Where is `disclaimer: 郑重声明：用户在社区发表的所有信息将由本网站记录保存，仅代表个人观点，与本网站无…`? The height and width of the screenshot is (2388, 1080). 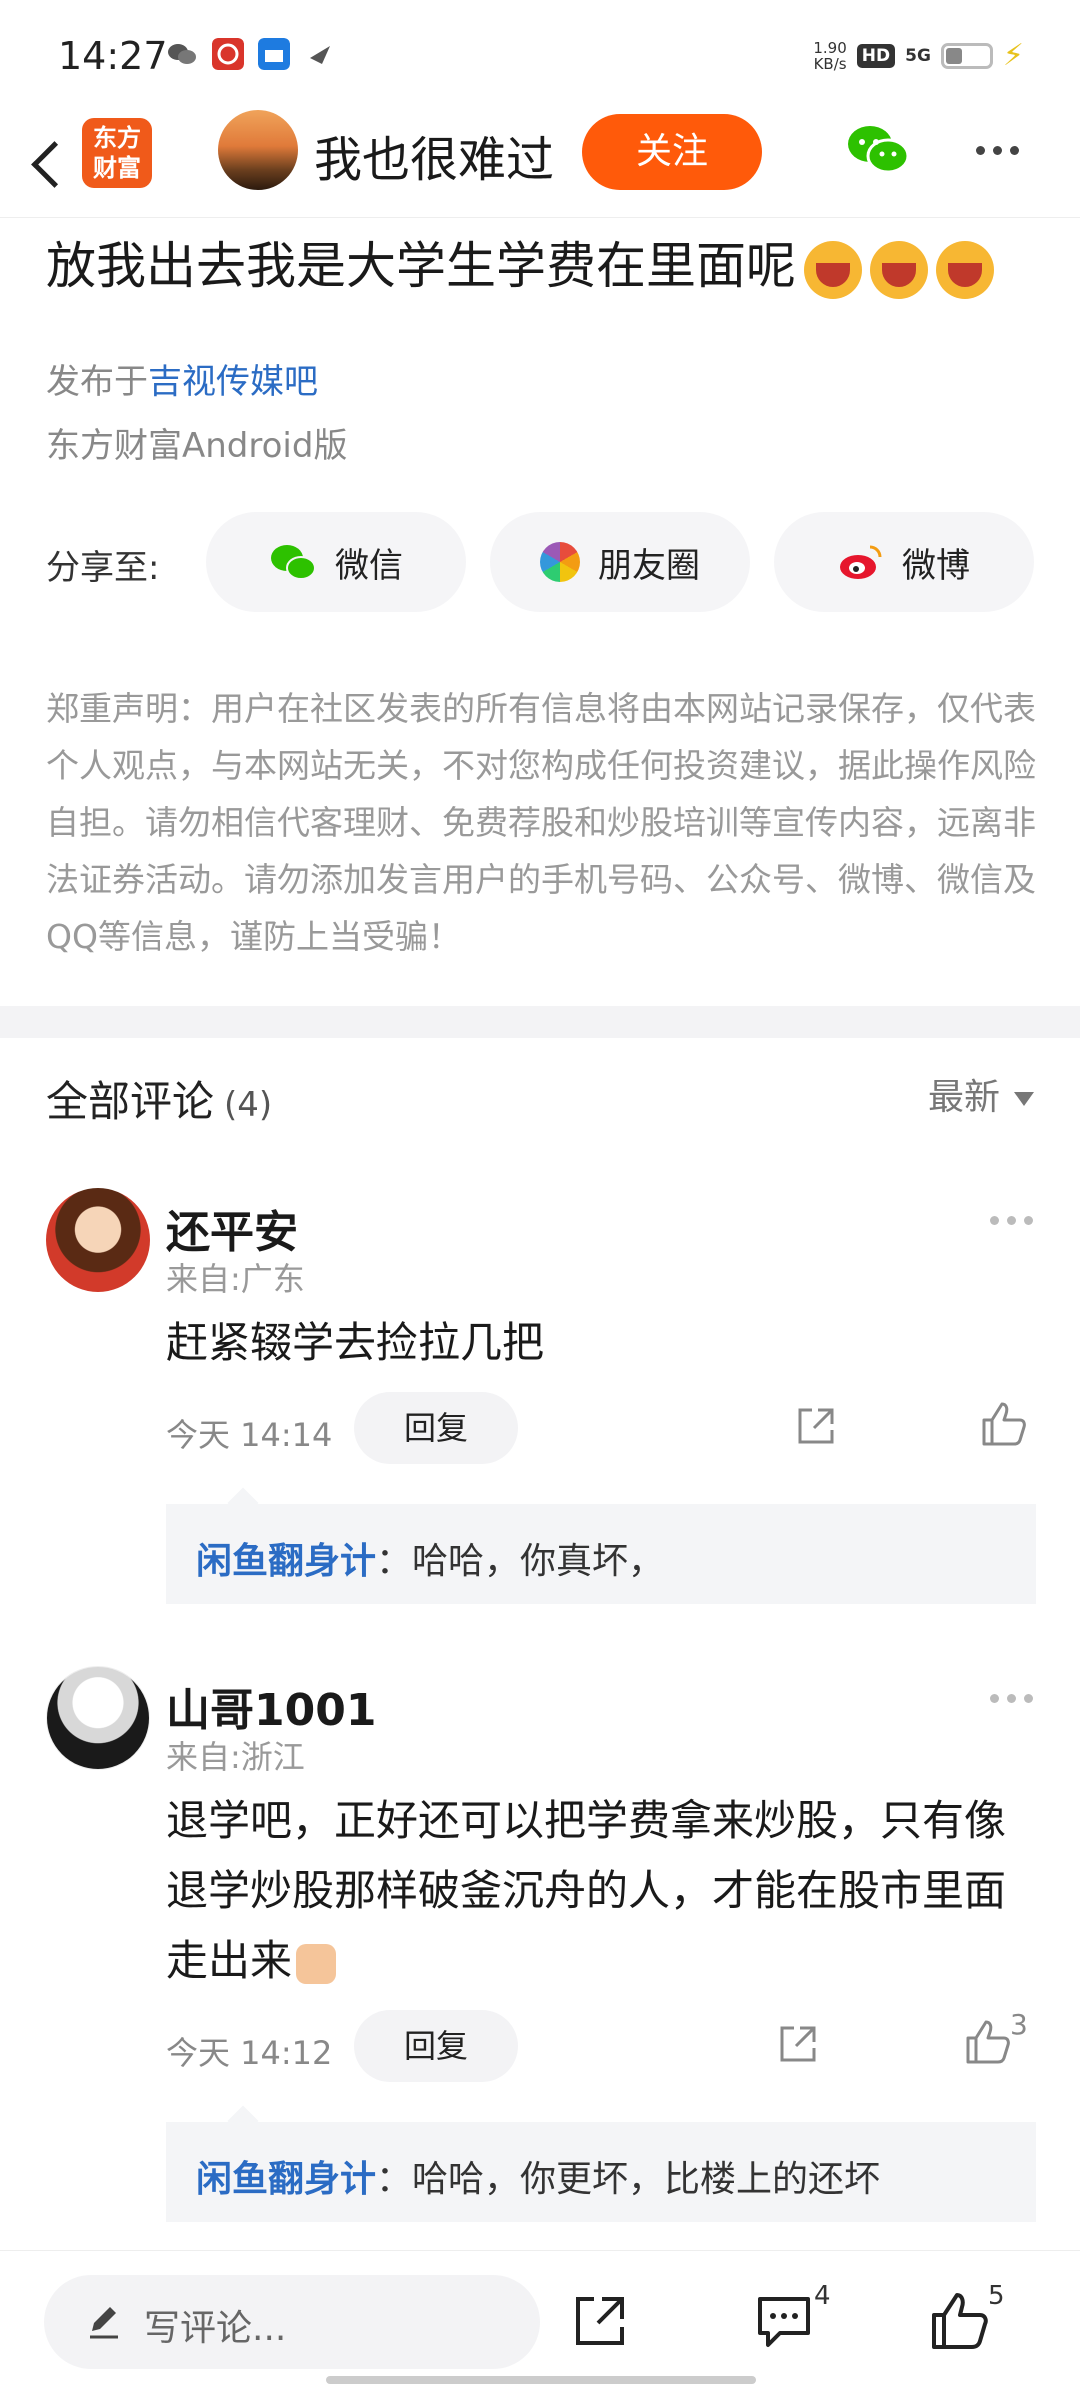
disclaimer: 郑重声明：用户在社区发表的所有信息将由本网站记录保存，仅代表个人观点，与本网站无… is located at coordinates (541, 822).